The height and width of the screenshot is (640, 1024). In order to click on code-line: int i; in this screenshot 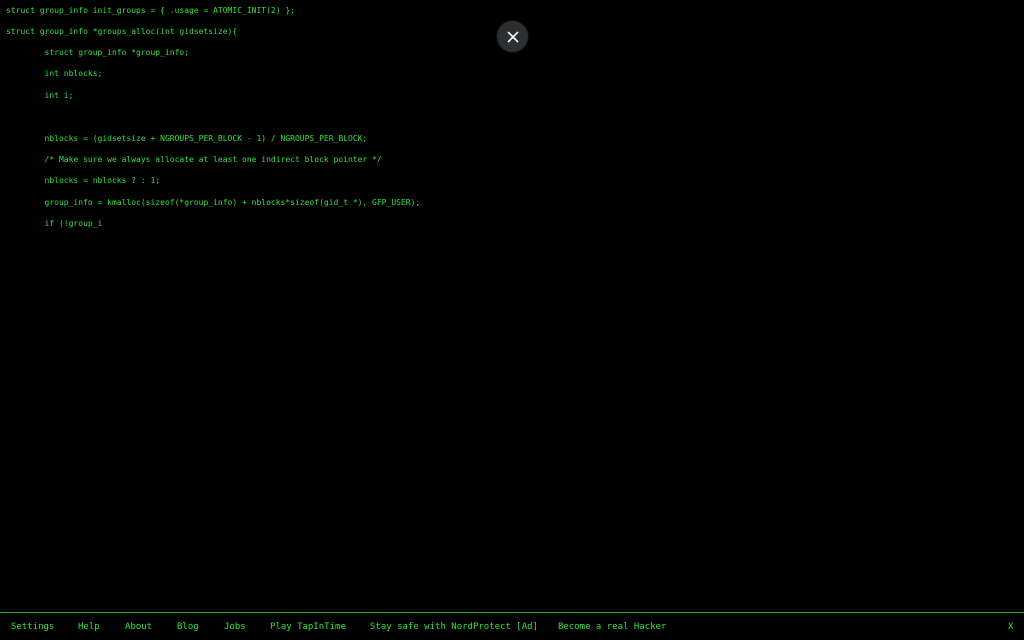, I will do `click(40, 95)`.